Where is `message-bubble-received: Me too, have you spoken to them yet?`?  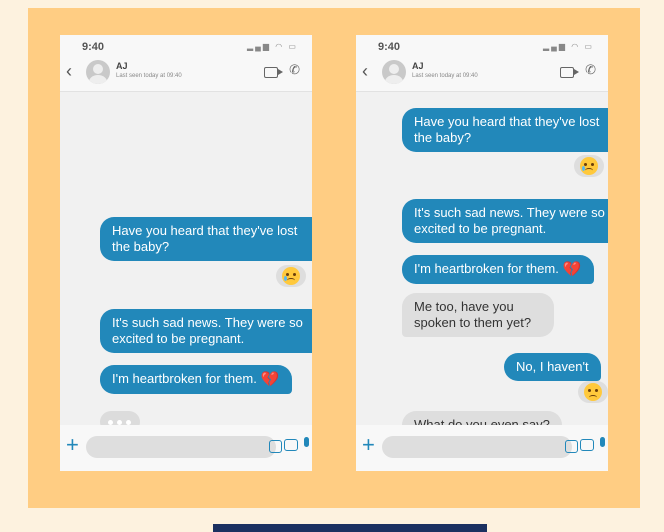
message-bubble-received: Me too, have you spoken to them yet? is located at coordinates (478, 315).